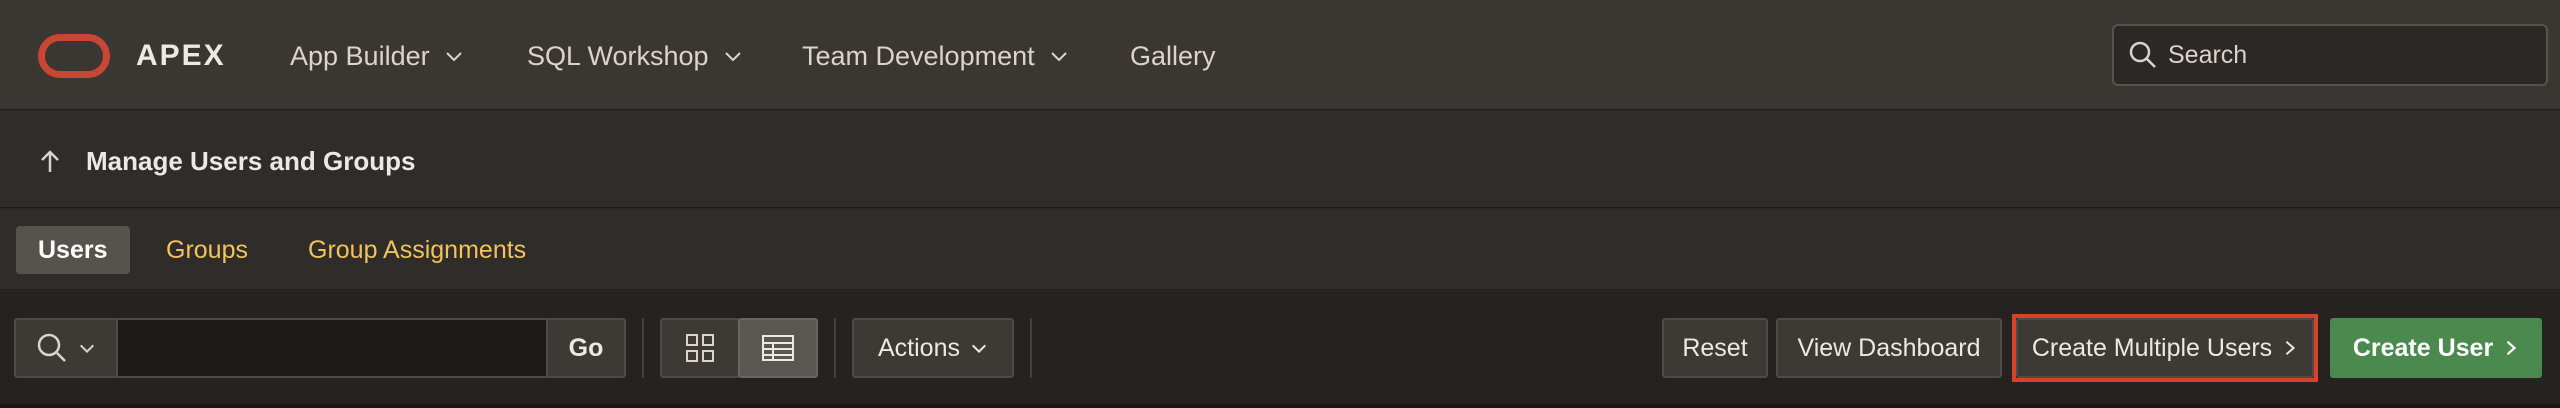  What do you see at coordinates (332, 348) in the screenshot?
I see `report-search-input` at bounding box center [332, 348].